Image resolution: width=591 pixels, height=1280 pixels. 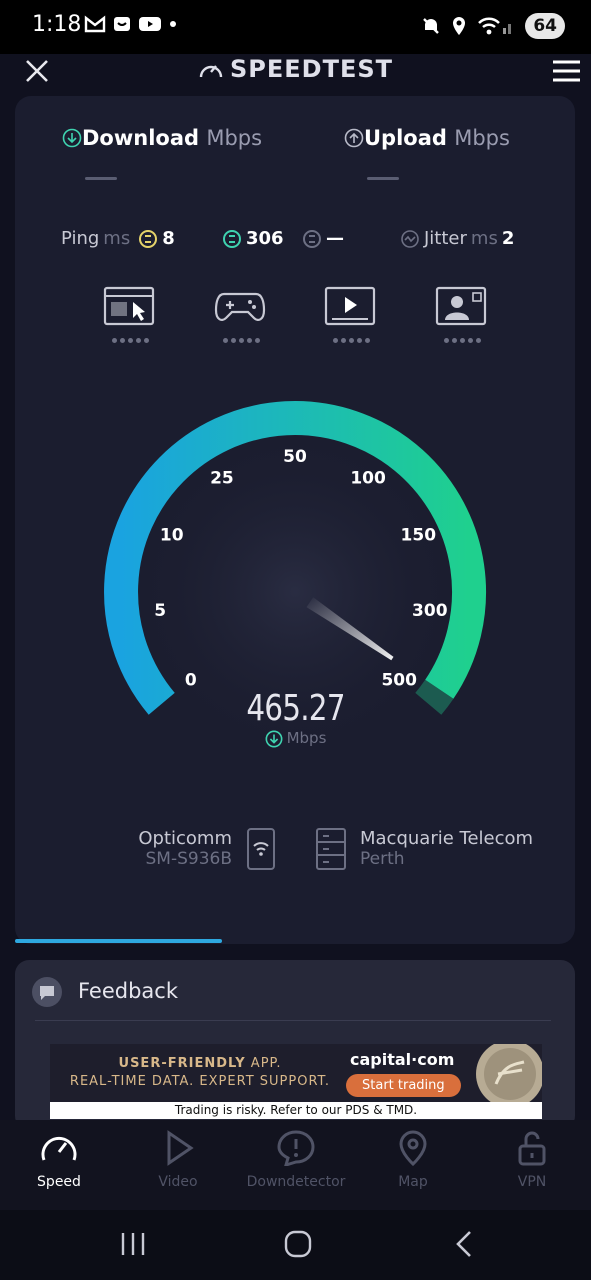 I want to click on video-streaming-icon, so click(x=350, y=306).